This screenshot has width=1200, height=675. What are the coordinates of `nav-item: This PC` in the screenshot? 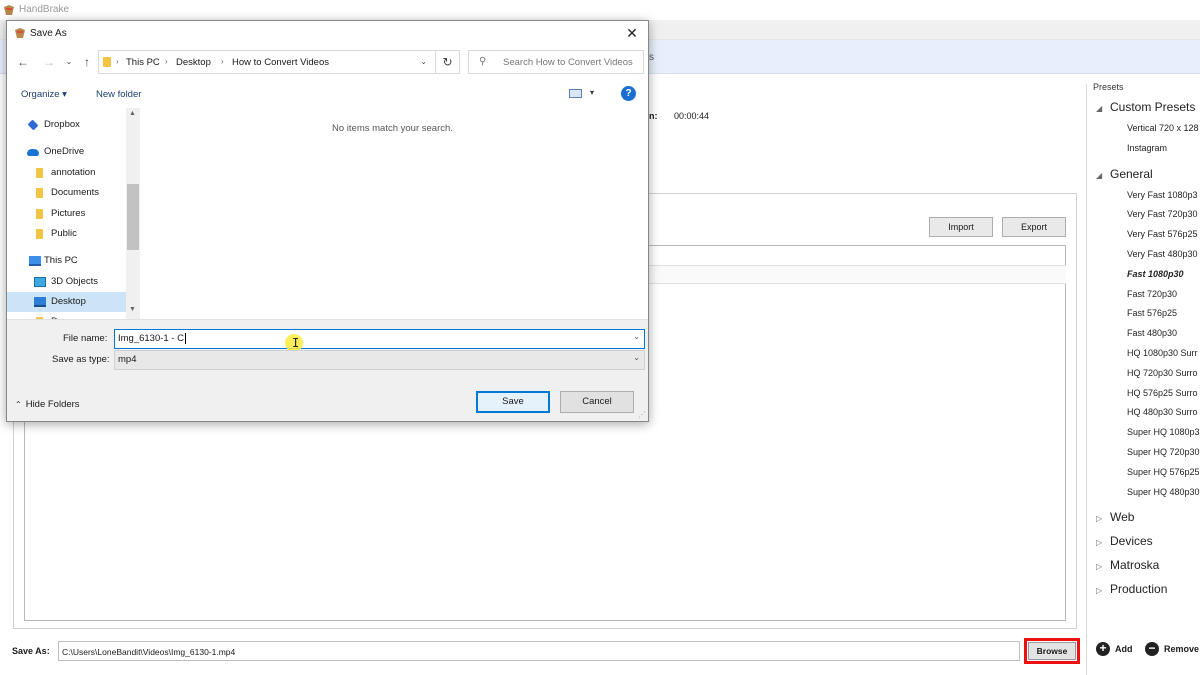 It's located at (66, 261).